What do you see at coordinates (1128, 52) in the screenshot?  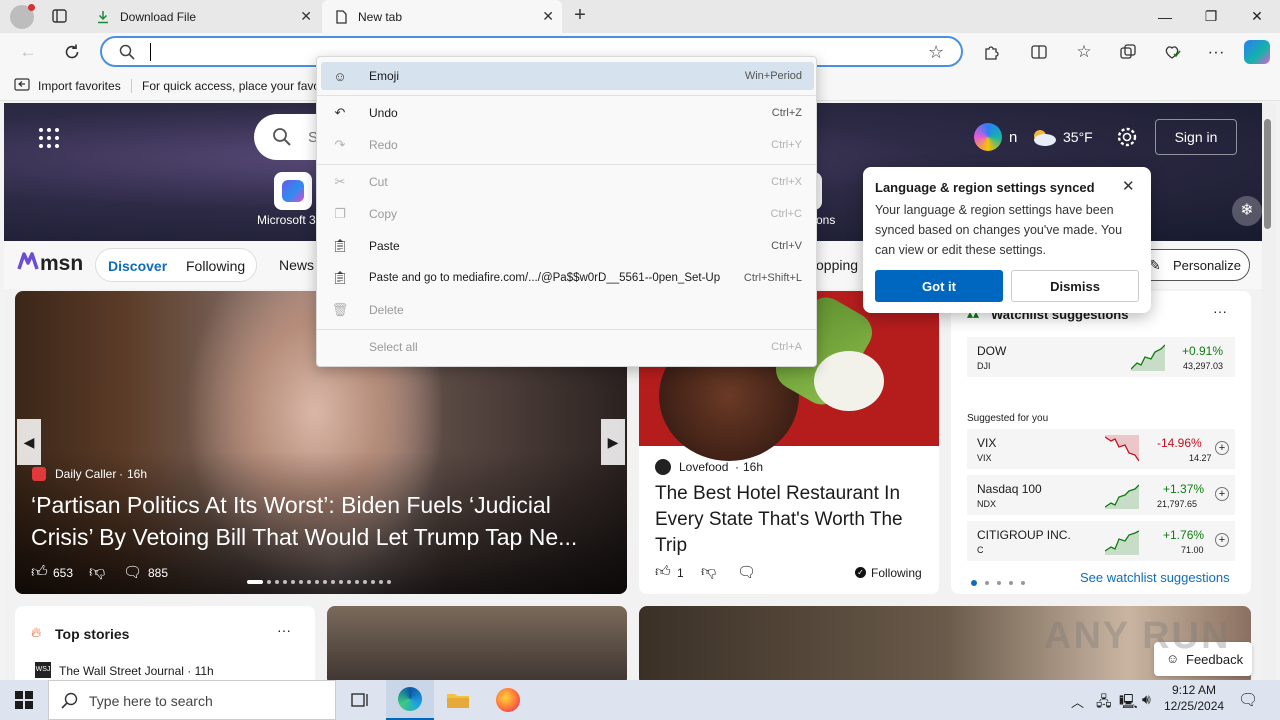 I see `collections-icon` at bounding box center [1128, 52].